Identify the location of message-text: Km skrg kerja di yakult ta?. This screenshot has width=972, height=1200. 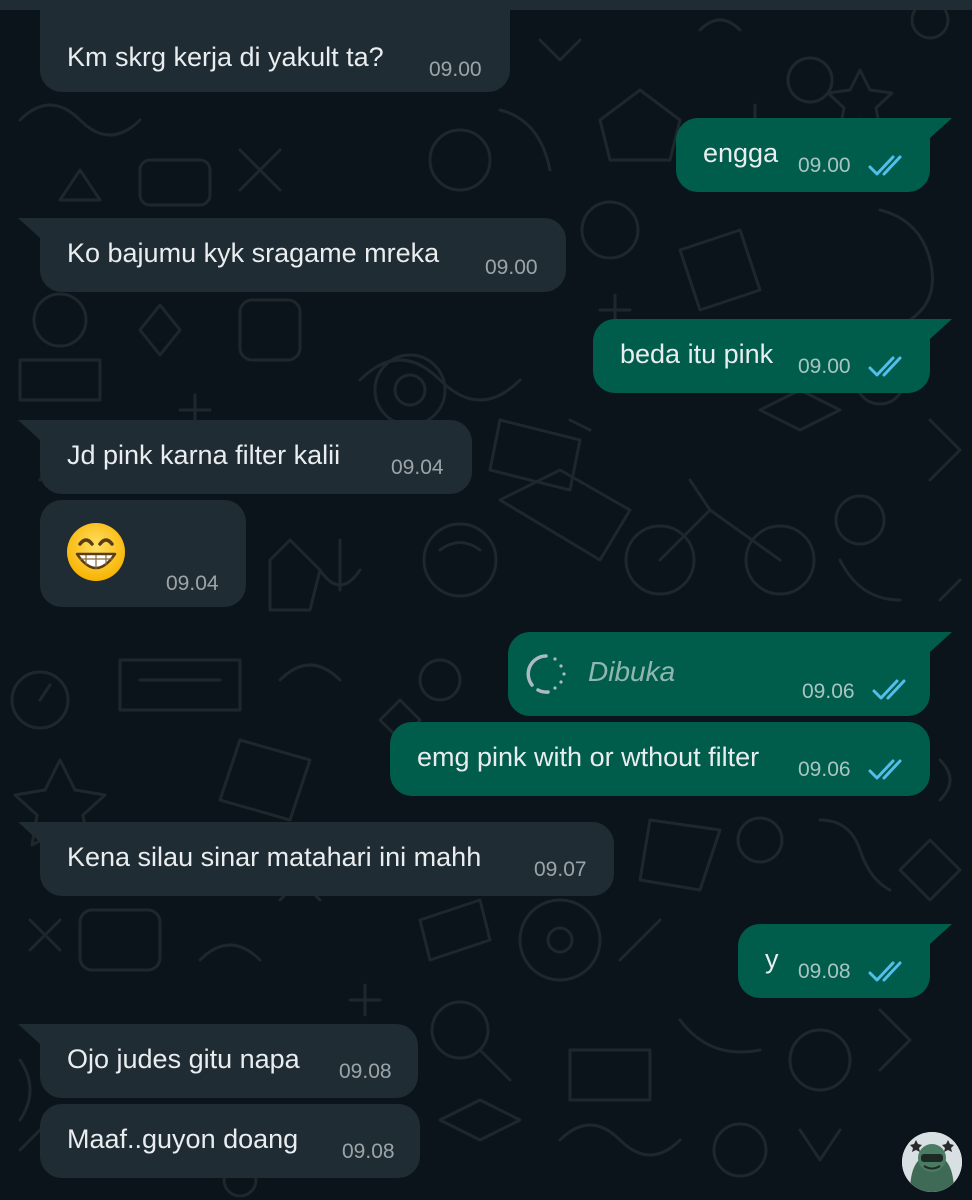
(225, 57).